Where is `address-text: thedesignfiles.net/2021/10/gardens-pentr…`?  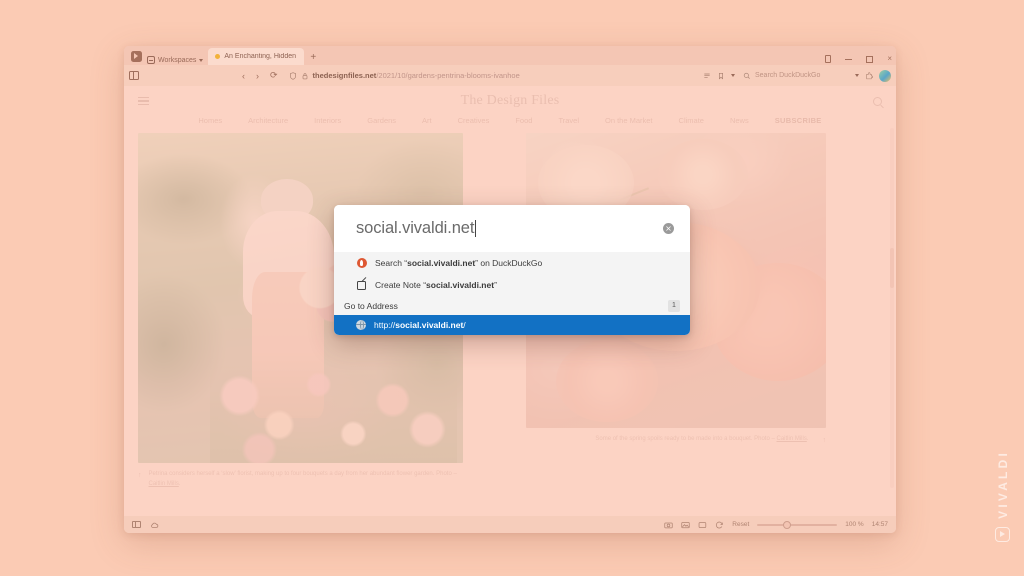
address-text: thedesignfiles.net/2021/10/gardens-pentr… is located at coordinates (416, 75).